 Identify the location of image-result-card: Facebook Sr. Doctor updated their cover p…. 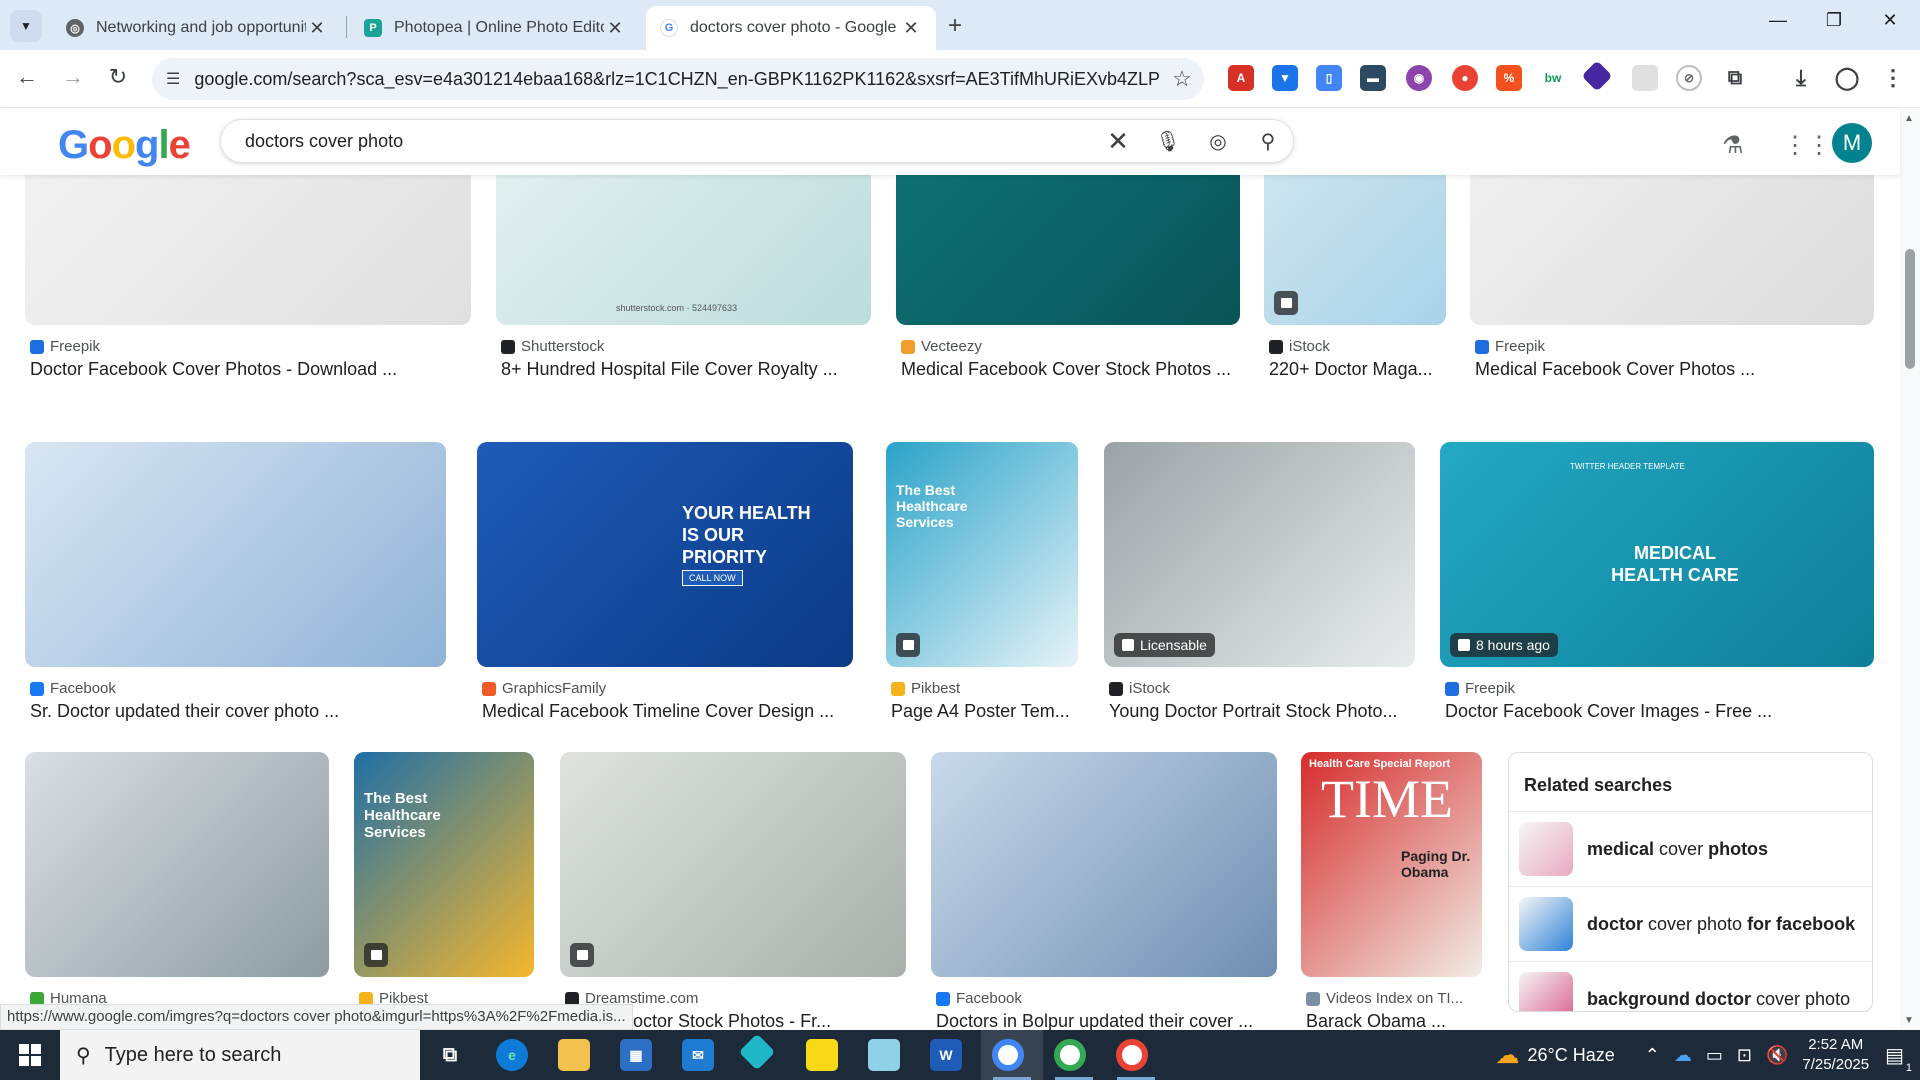
(235, 584).